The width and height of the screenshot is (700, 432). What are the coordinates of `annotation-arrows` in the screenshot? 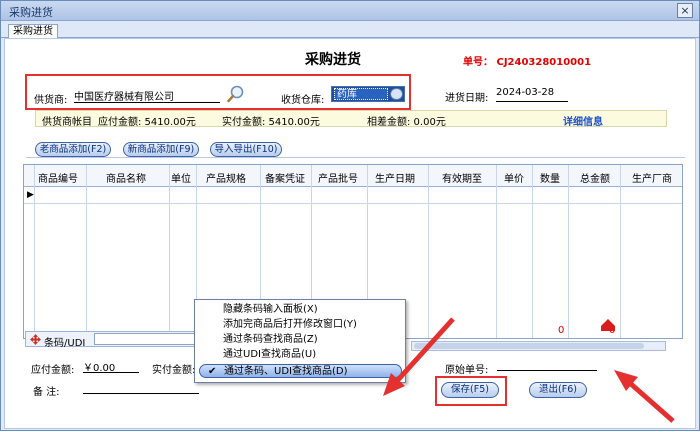 It's located at (529, 370).